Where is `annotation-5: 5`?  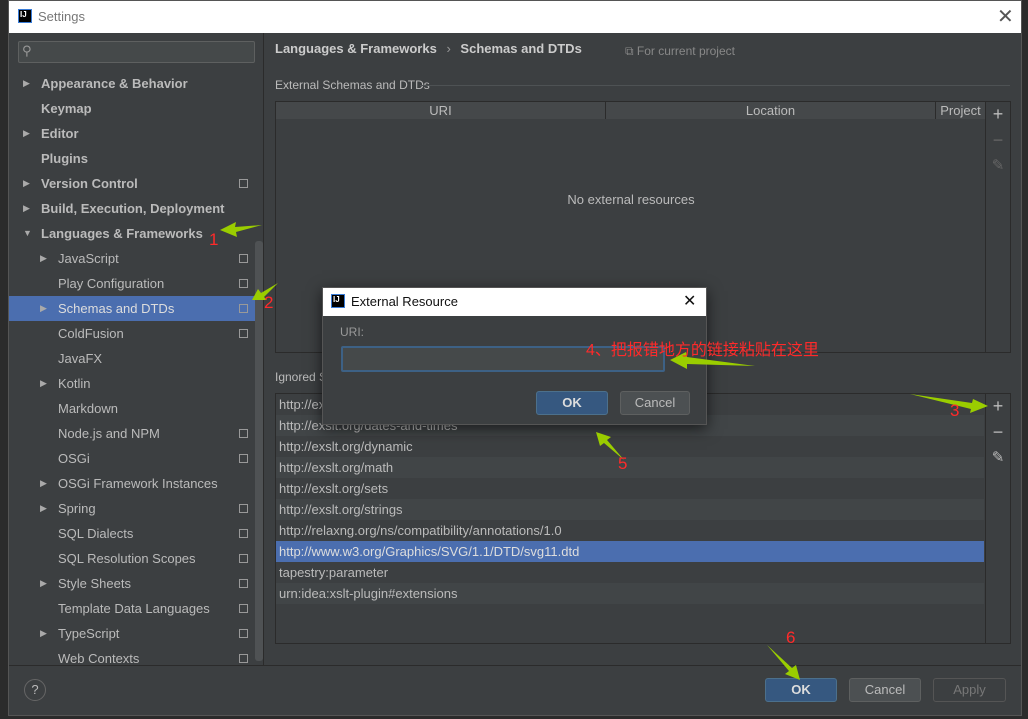 annotation-5: 5 is located at coordinates (623, 463).